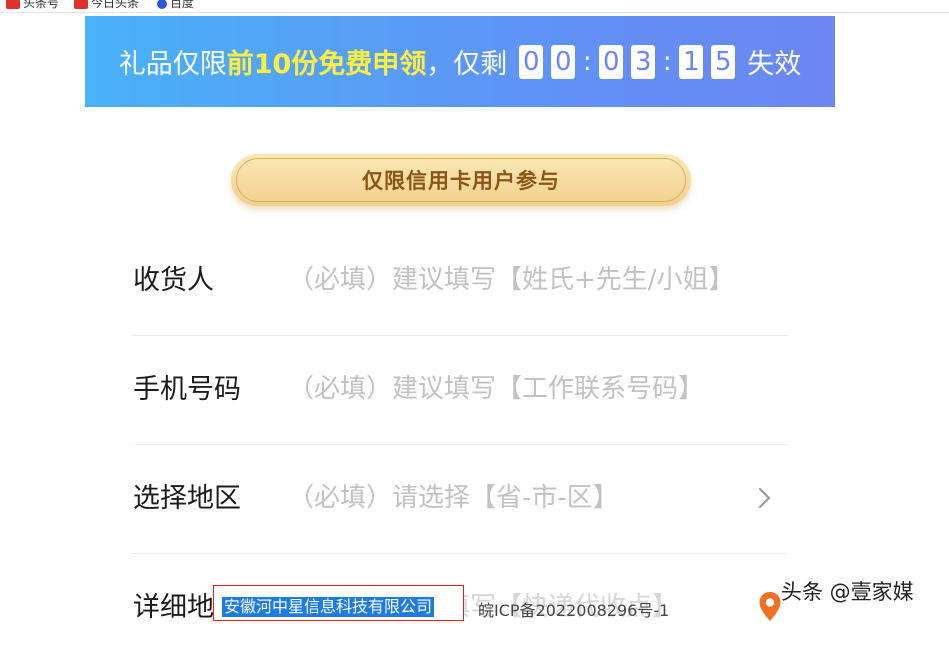 The width and height of the screenshot is (949, 662). What do you see at coordinates (847, 592) in the screenshot?
I see `watermark: 头条 @壹家媒` at bounding box center [847, 592].